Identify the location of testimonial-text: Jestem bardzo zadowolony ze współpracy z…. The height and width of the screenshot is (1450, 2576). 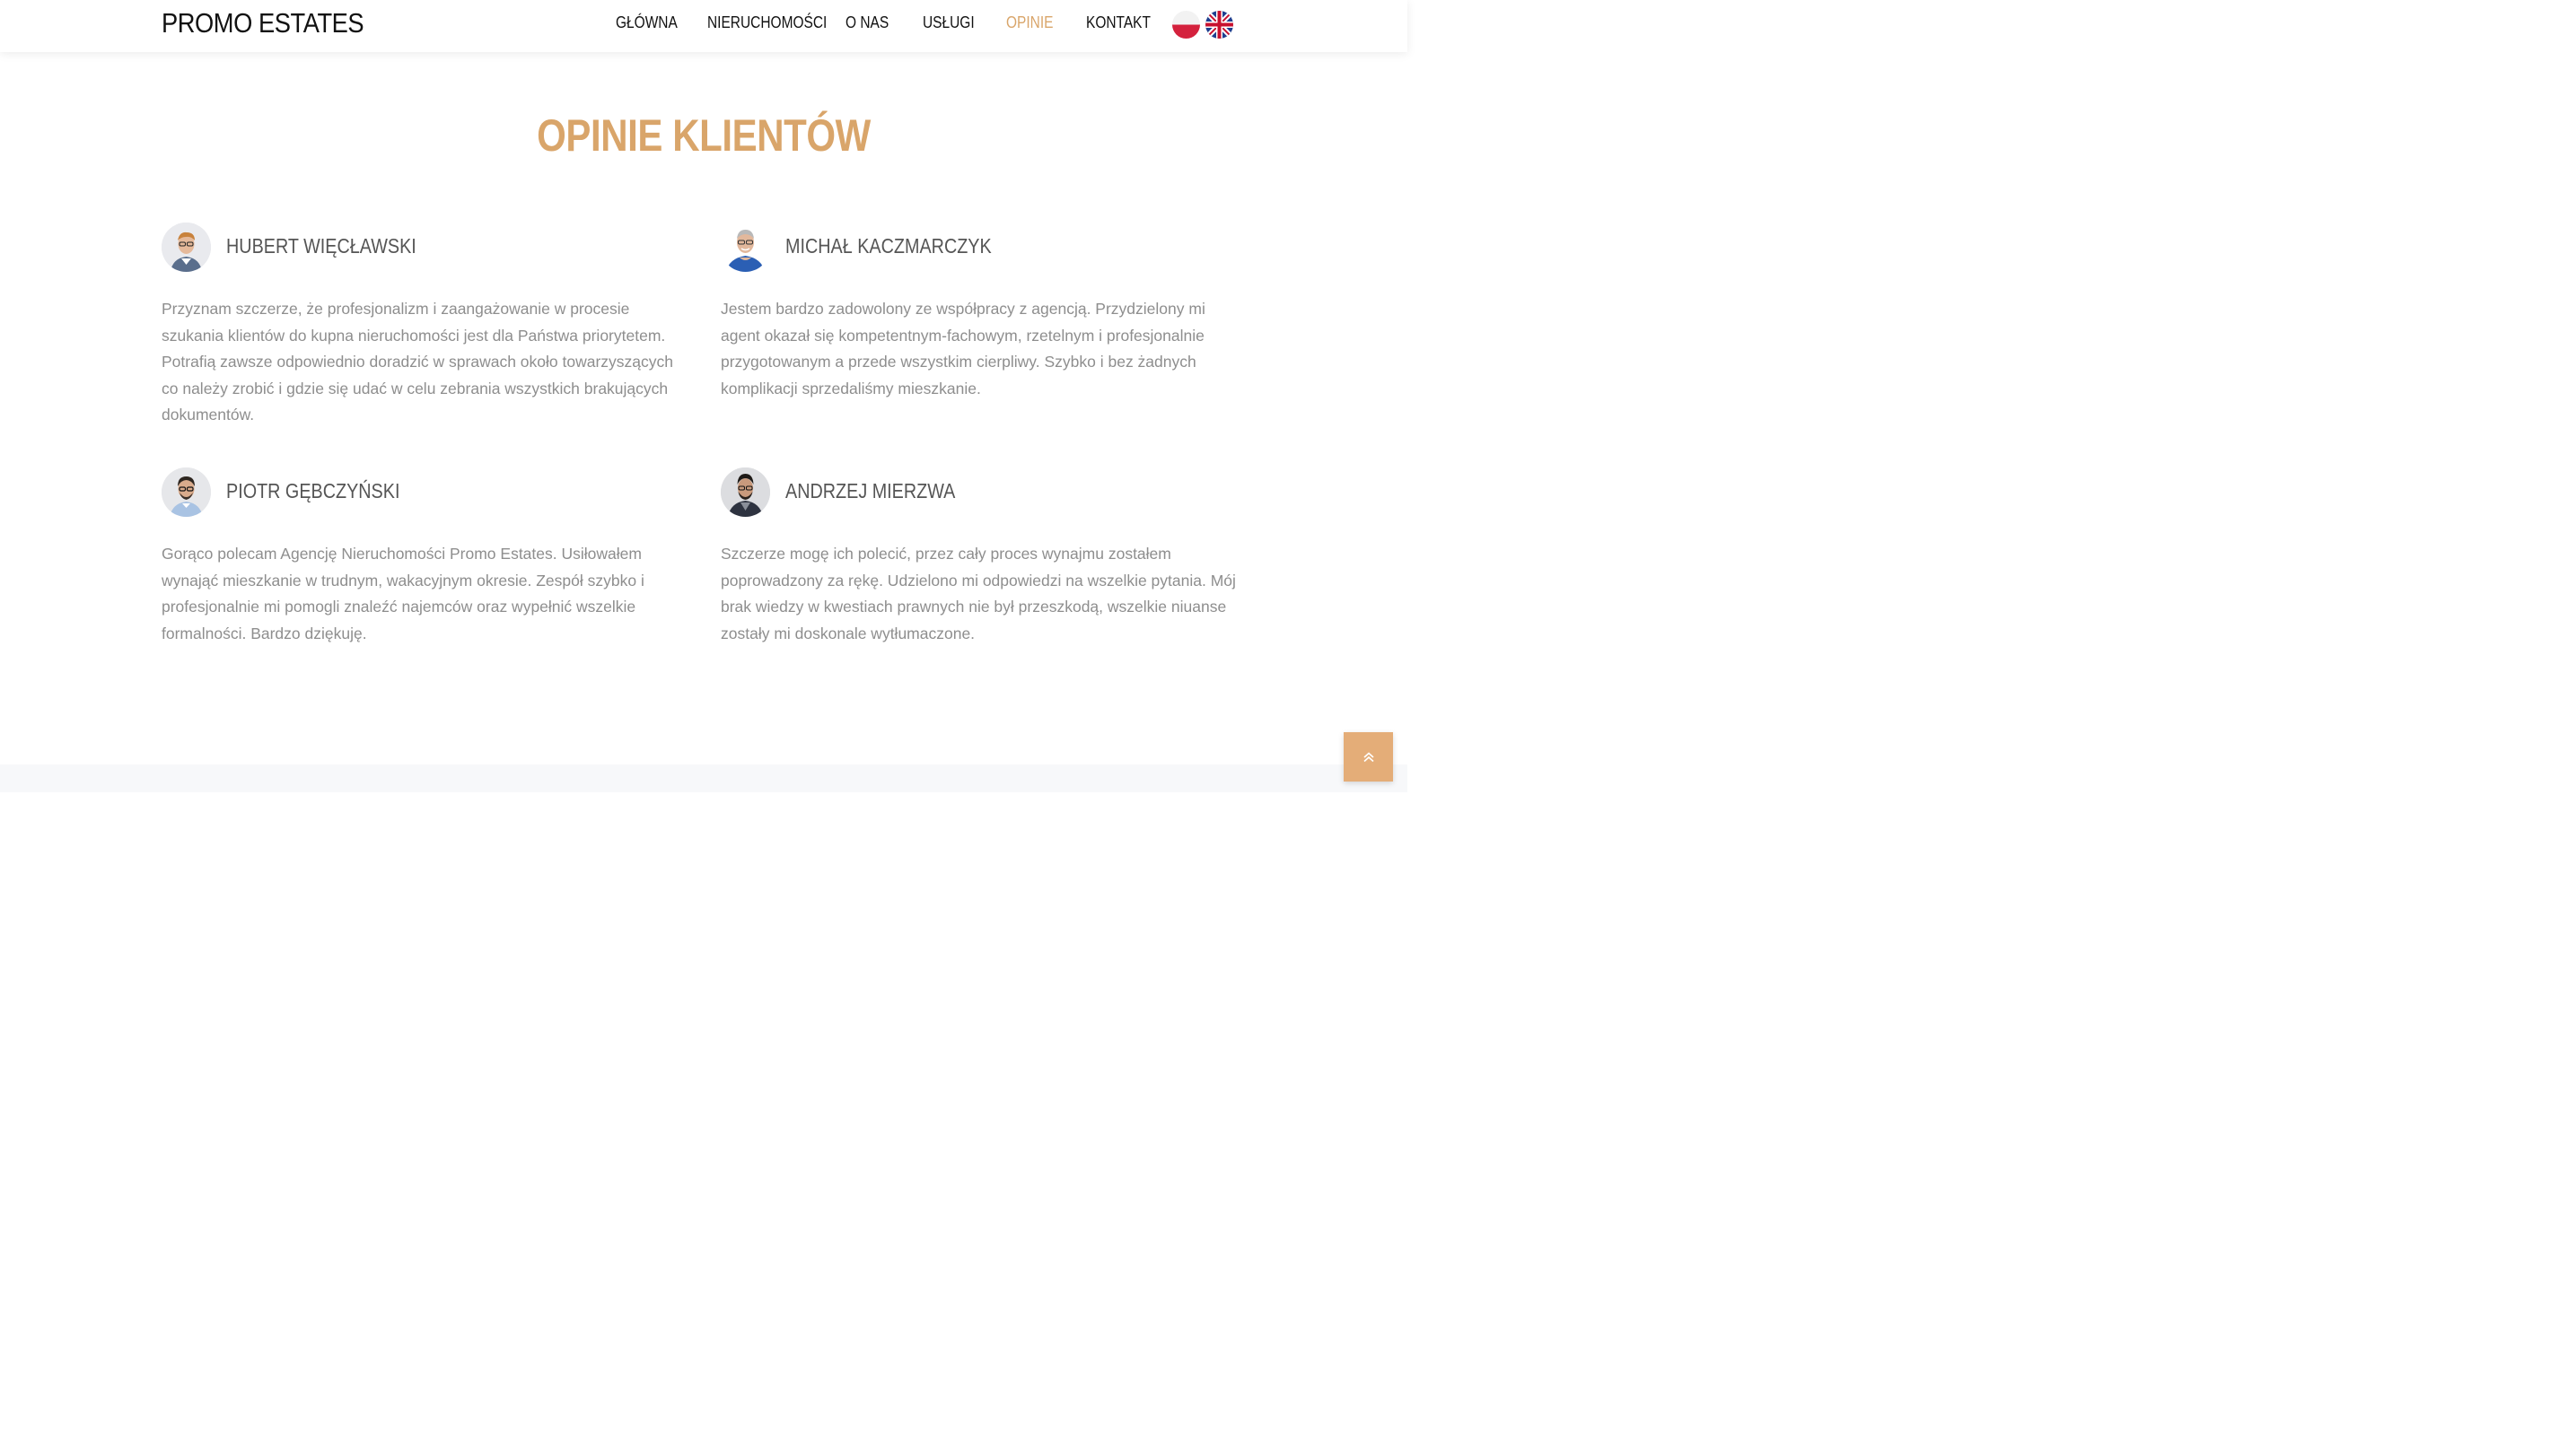
(963, 348).